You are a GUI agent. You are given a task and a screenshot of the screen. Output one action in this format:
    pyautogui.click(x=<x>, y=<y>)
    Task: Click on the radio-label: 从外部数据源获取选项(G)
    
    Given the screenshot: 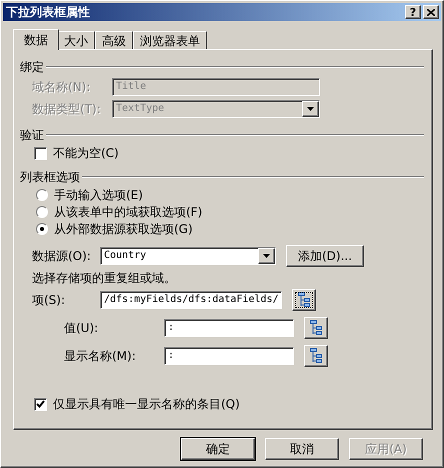 What is the action you would take?
    pyautogui.click(x=123, y=229)
    